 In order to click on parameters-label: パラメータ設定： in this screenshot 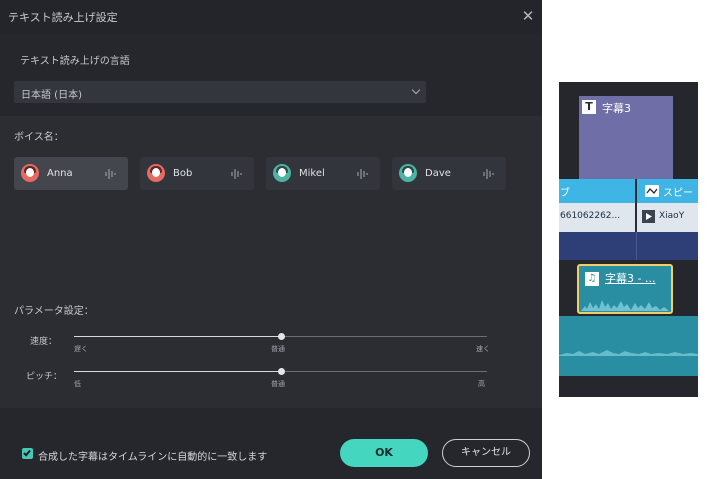, I will do `click(54, 311)`.